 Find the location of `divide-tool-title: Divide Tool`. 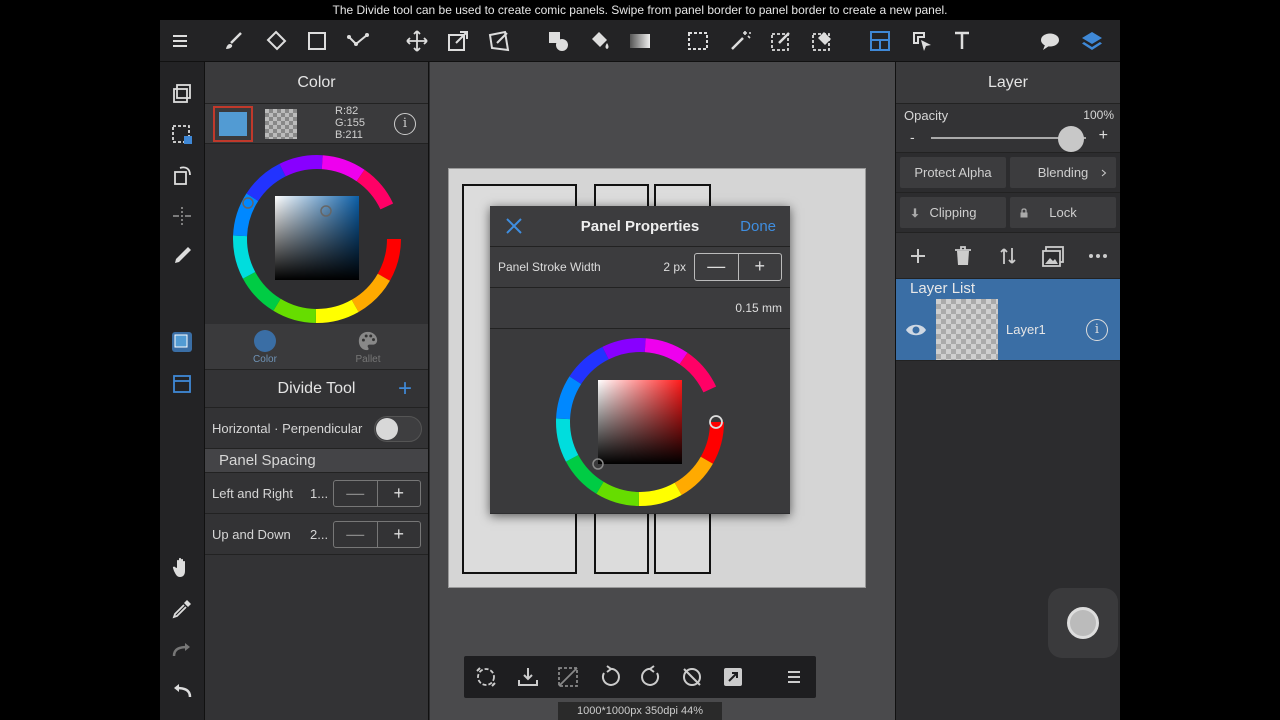

divide-tool-title: Divide Tool is located at coordinates (316, 388).